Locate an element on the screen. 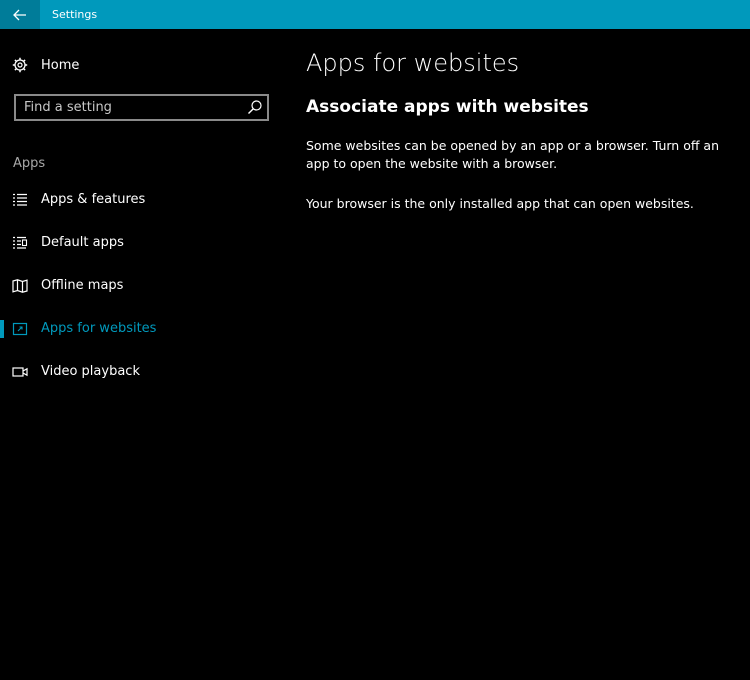 This screenshot has height=680, width=750. back-arrow-icon is located at coordinates (19, 14).